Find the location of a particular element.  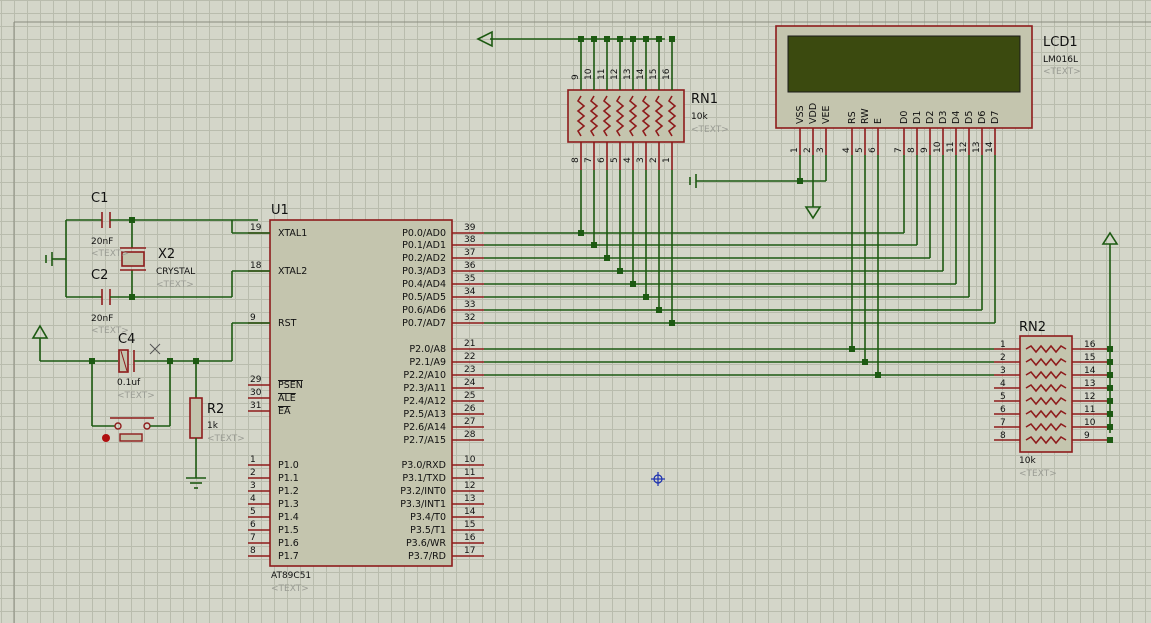

u1-pin-name: P2.0/A8 is located at coordinates (427, 349).